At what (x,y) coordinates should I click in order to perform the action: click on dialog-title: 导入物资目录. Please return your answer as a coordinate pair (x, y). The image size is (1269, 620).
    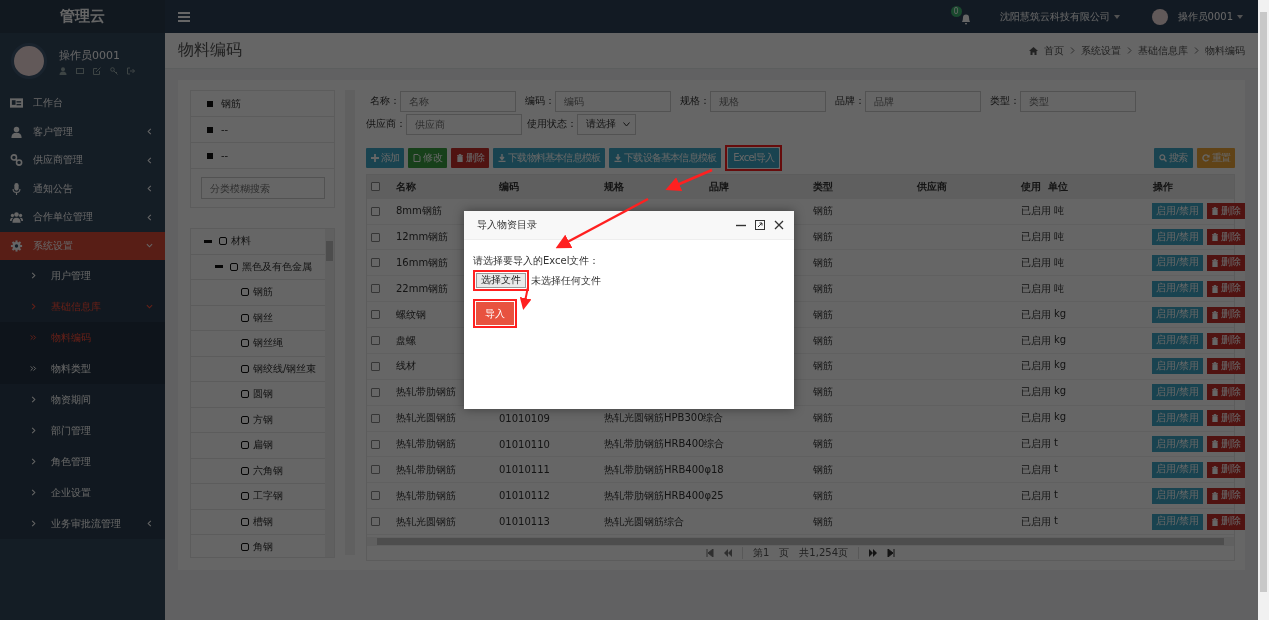
    Looking at the image, I should click on (507, 225).